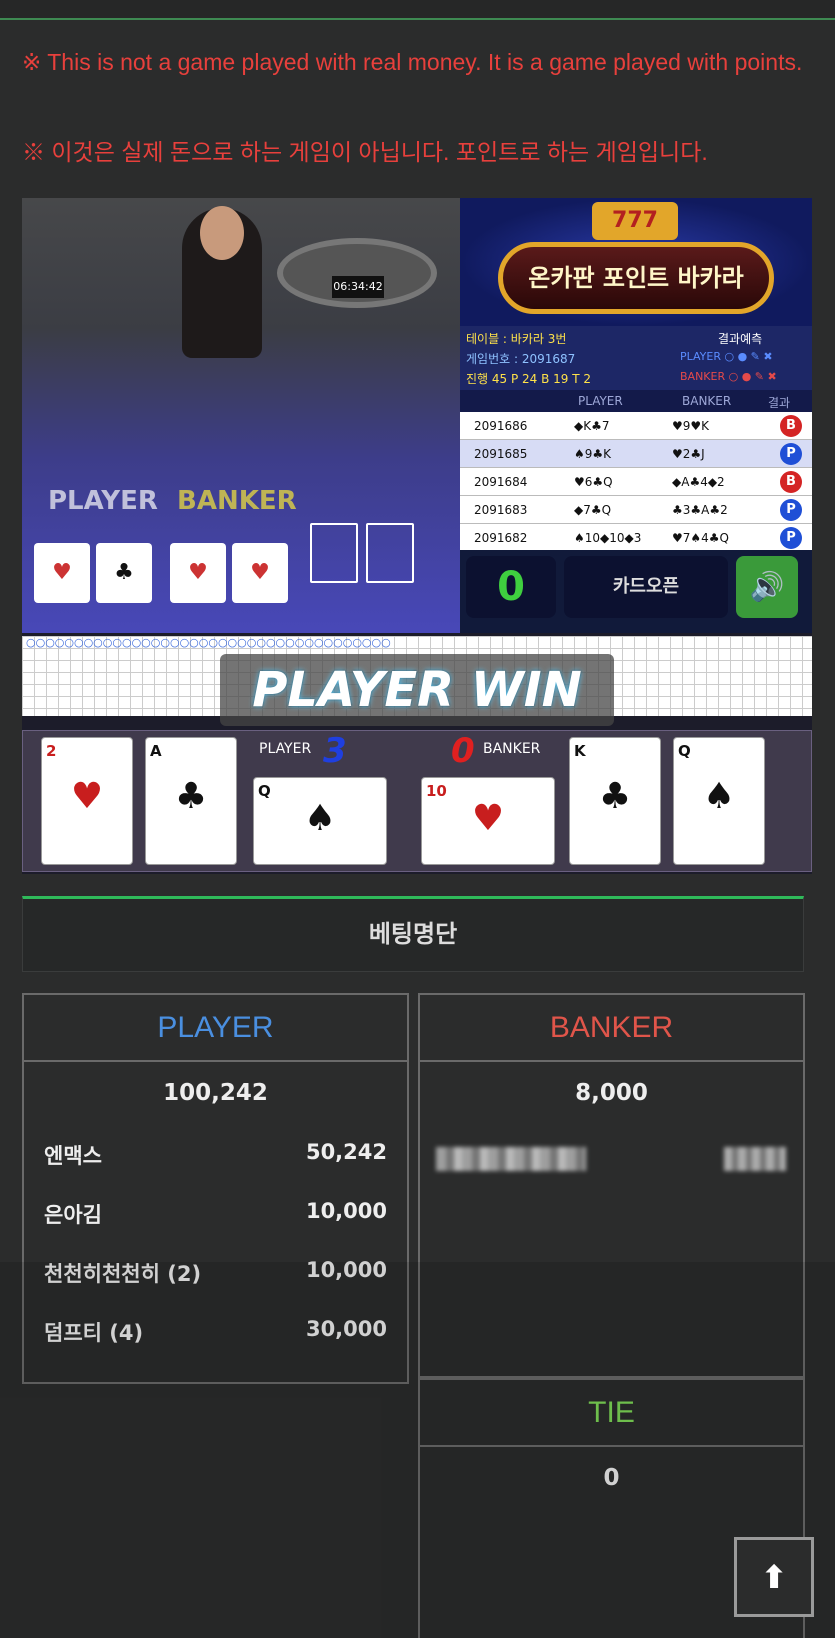 Image resolution: width=835 pixels, height=1638 pixels. Describe the element at coordinates (124, 573) in the screenshot. I see `video-card: ♣` at that location.